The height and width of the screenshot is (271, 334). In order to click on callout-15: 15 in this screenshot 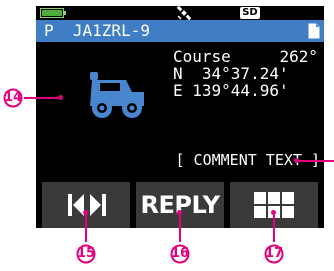, I will do `click(86, 254)`.